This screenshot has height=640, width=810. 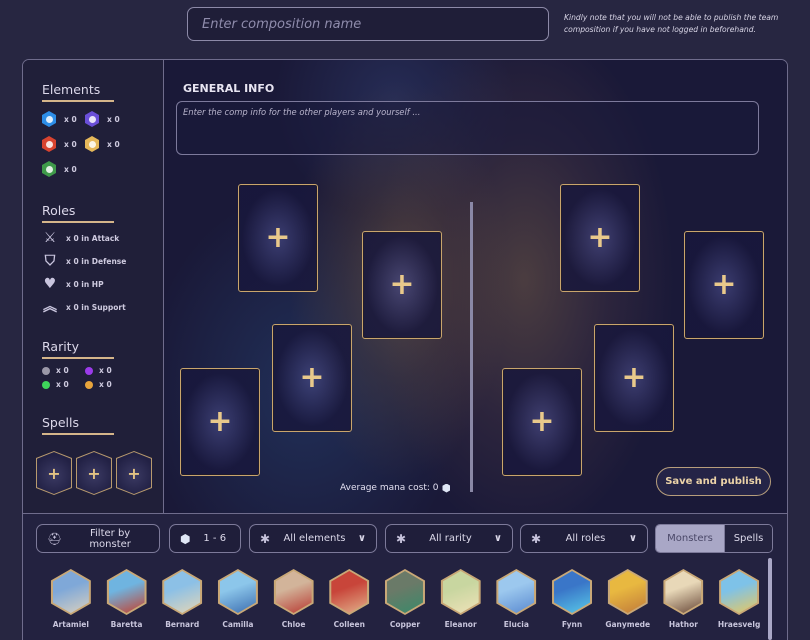 What do you see at coordinates (73, 284) in the screenshot?
I see `role-count-hp: ♥ x 0 in HP` at bounding box center [73, 284].